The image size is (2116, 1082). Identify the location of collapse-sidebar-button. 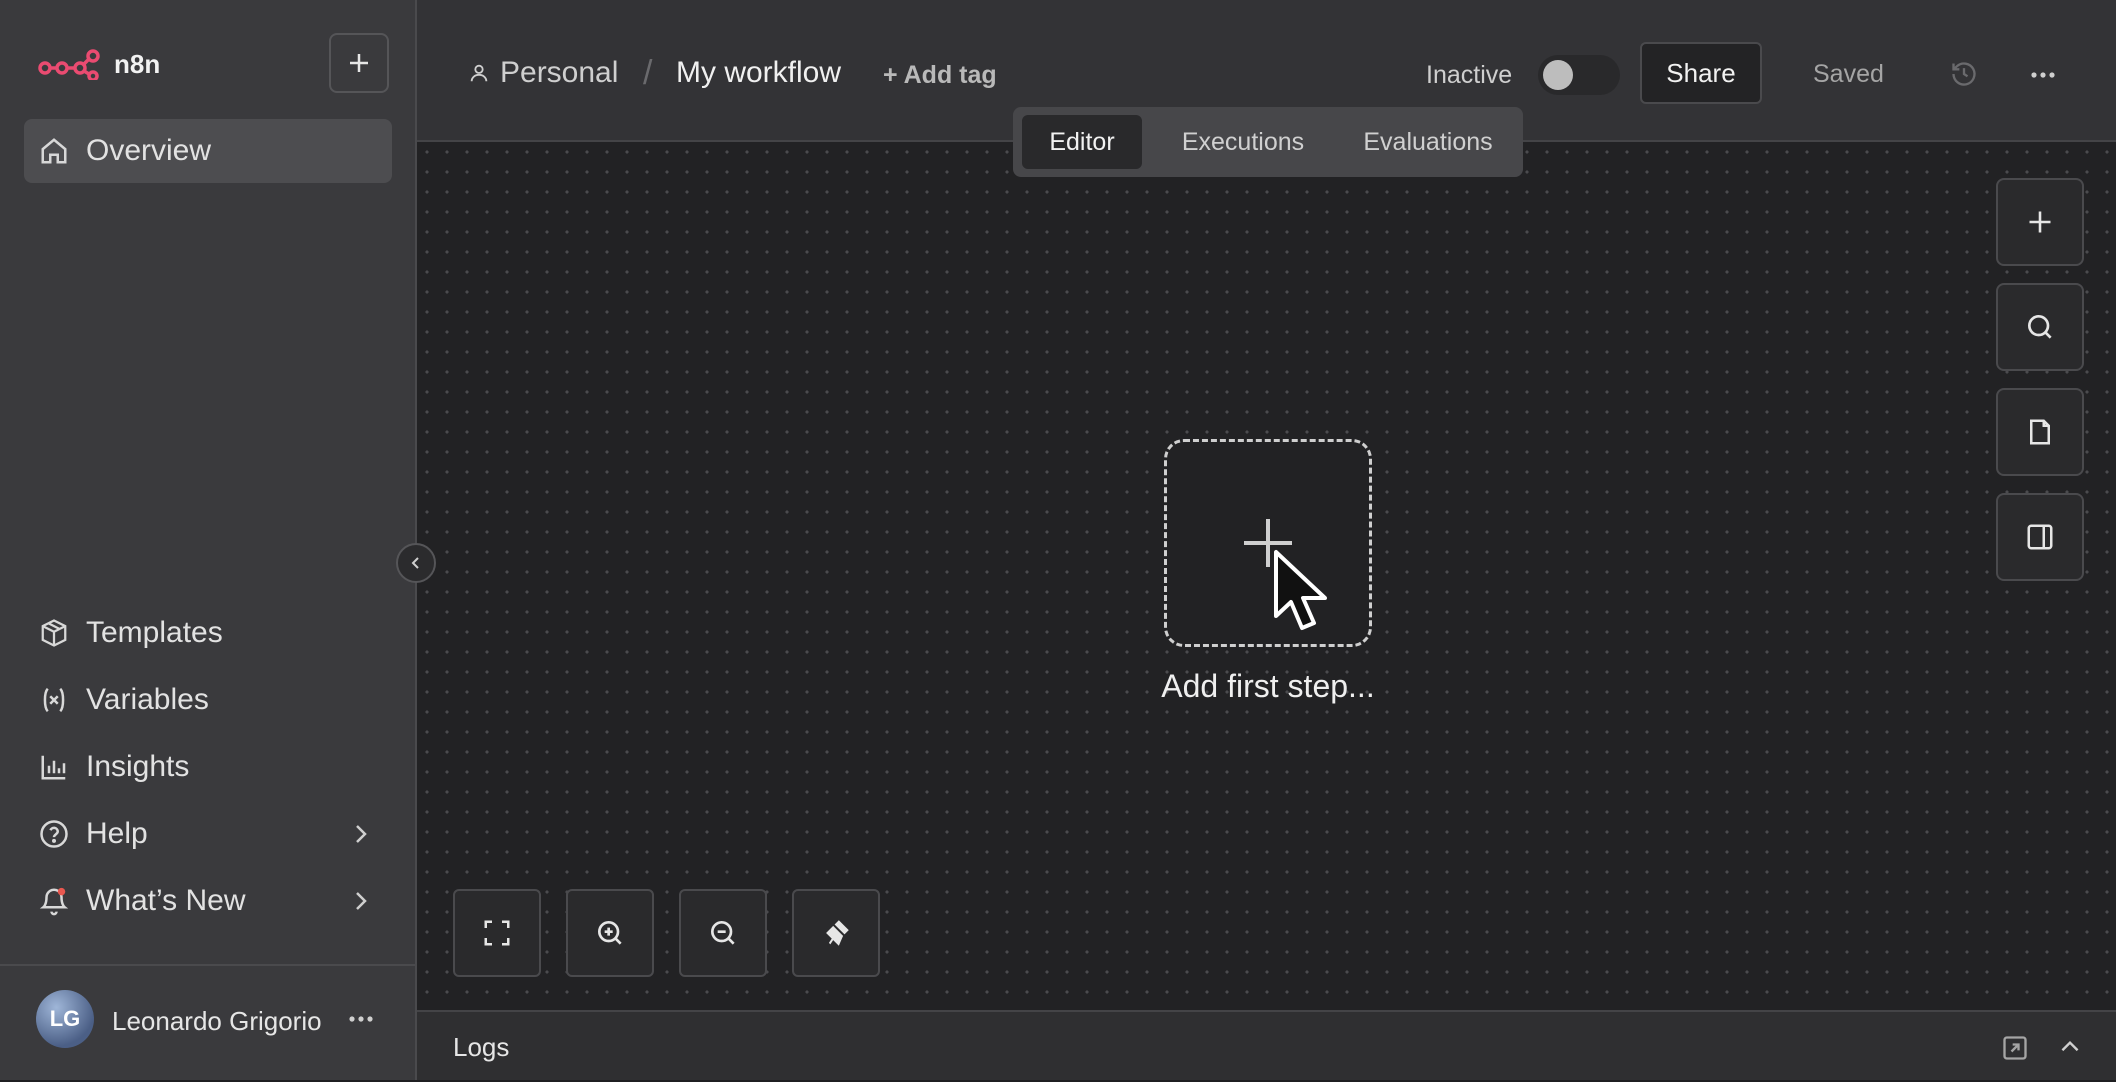
(416, 563).